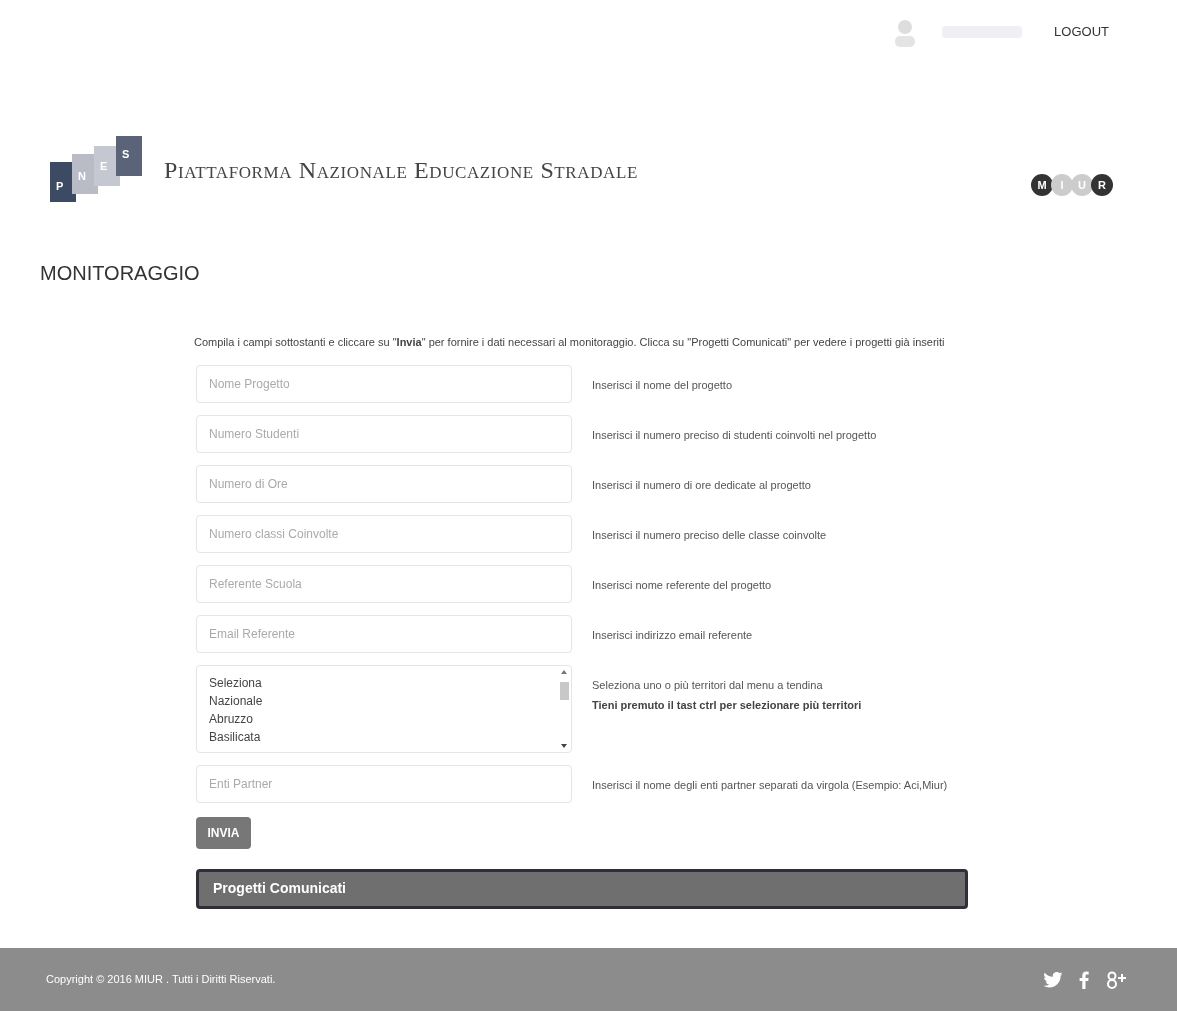 The width and height of the screenshot is (1177, 1011). What do you see at coordinates (377, 718) in the screenshot?
I see `list-option: Abruzzo` at bounding box center [377, 718].